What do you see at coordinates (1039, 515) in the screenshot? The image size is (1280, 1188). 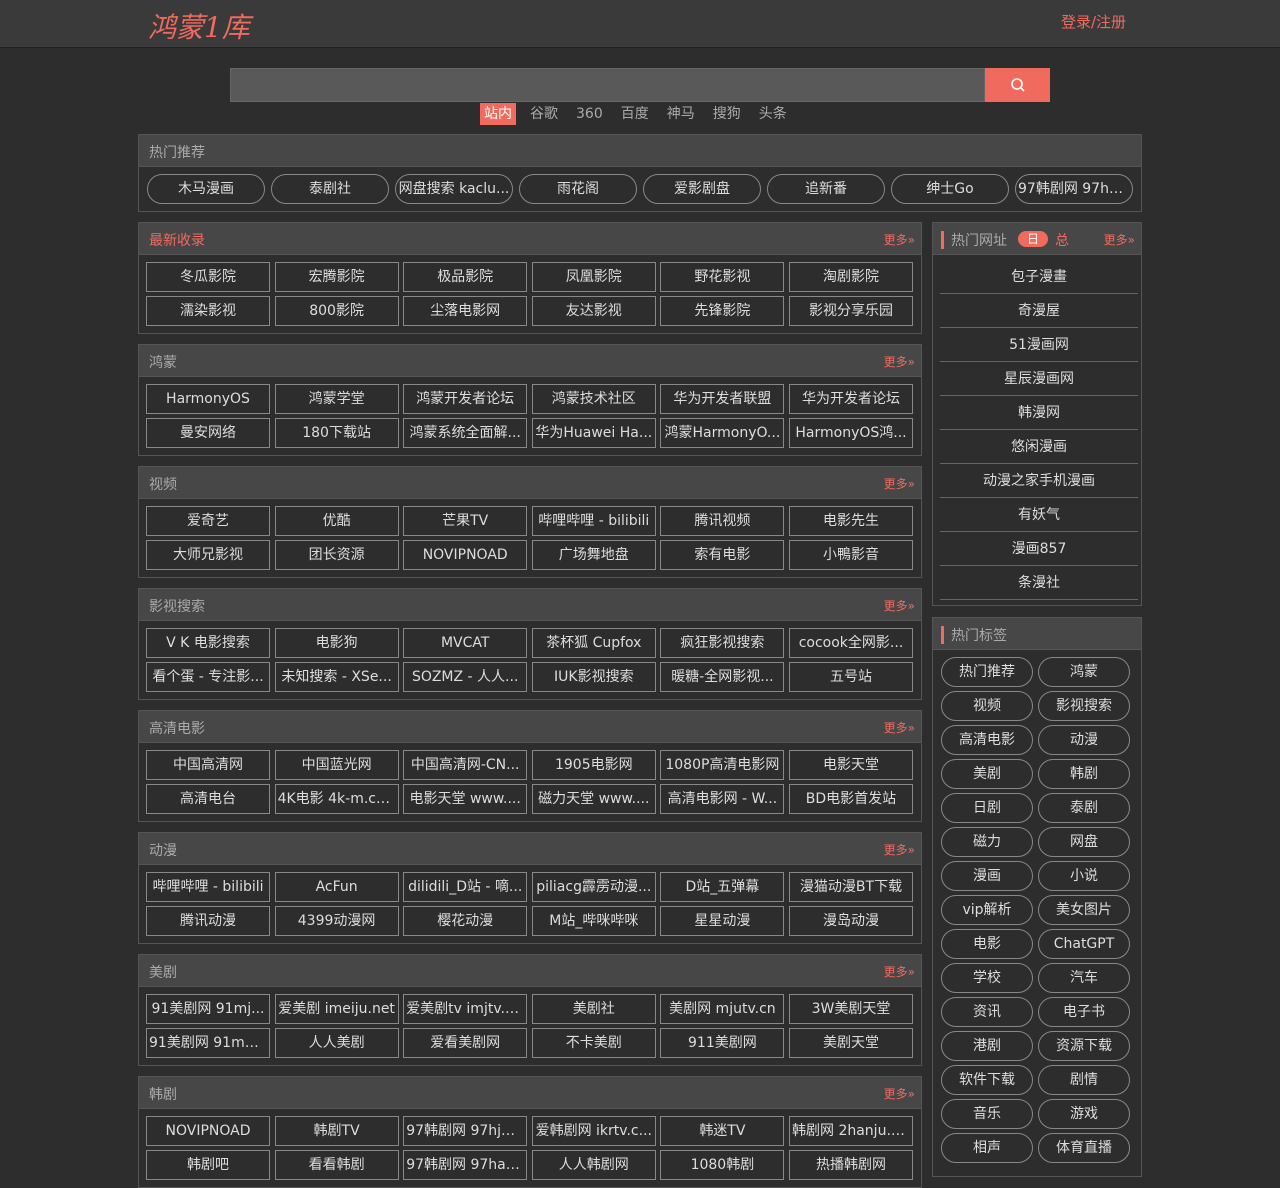 I see `hot-site-item: 有妖气` at bounding box center [1039, 515].